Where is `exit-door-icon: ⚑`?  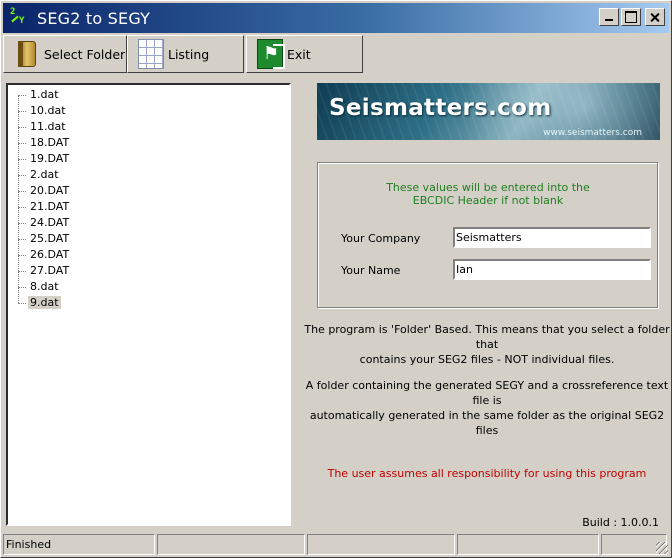 exit-door-icon: ⚑ is located at coordinates (271, 54).